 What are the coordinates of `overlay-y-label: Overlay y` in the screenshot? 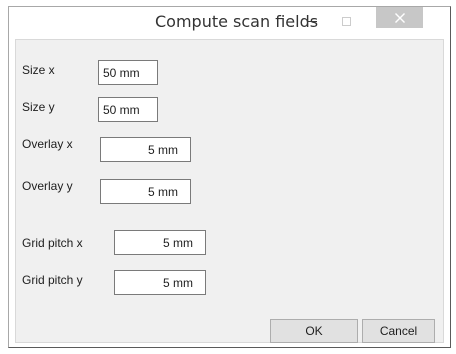 It's located at (47, 186).